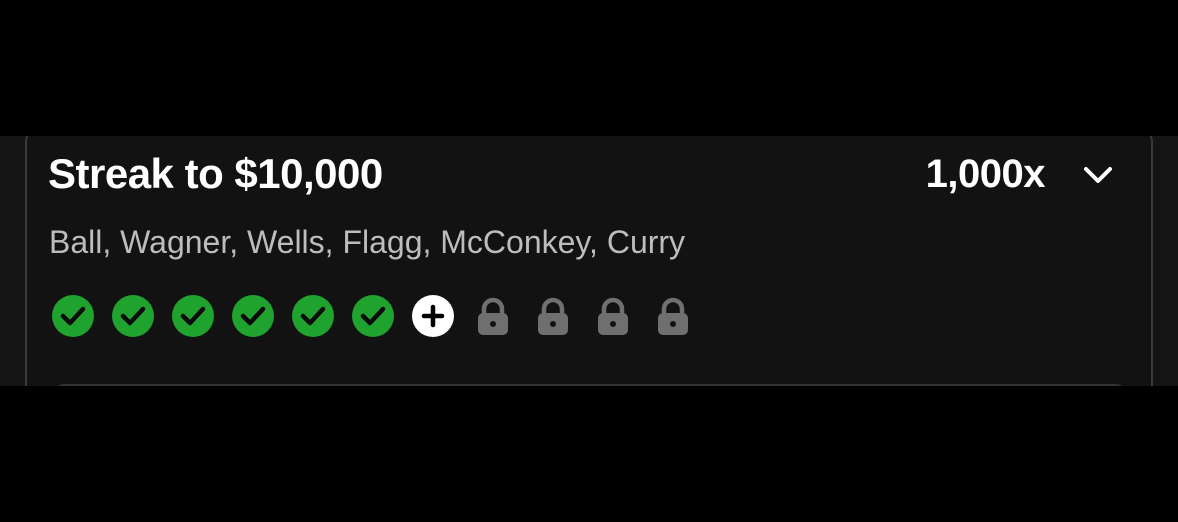  Describe the element at coordinates (433, 316) in the screenshot. I see `plus-icon` at that location.